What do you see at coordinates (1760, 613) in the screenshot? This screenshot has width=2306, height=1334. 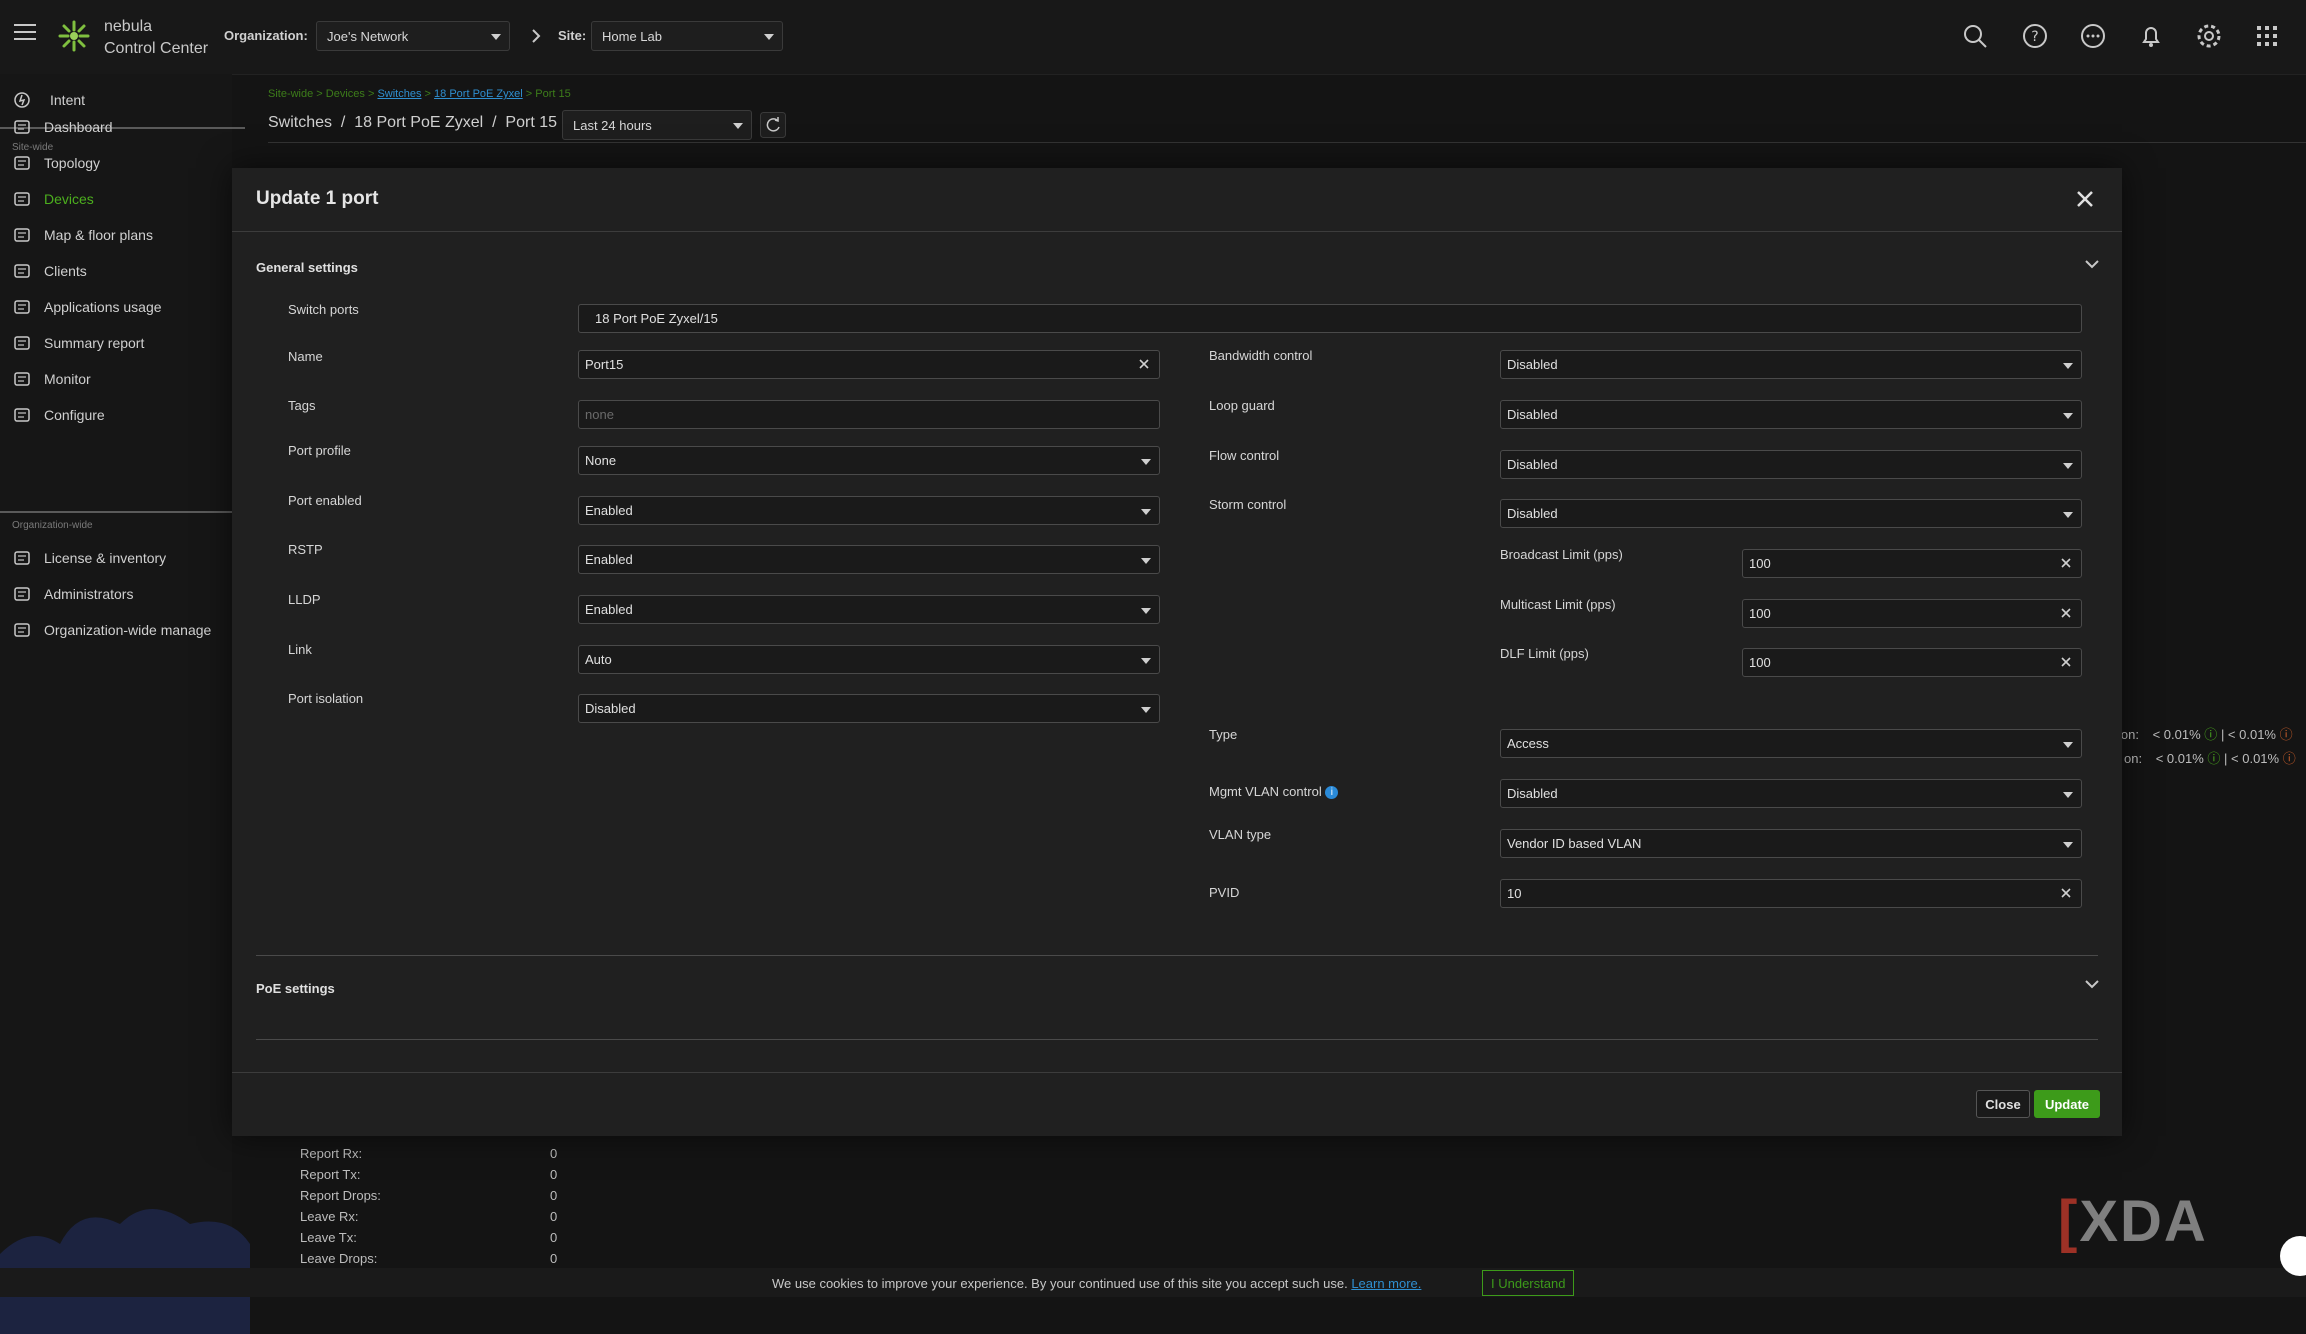 I see `multicast-limit-value: 100` at bounding box center [1760, 613].